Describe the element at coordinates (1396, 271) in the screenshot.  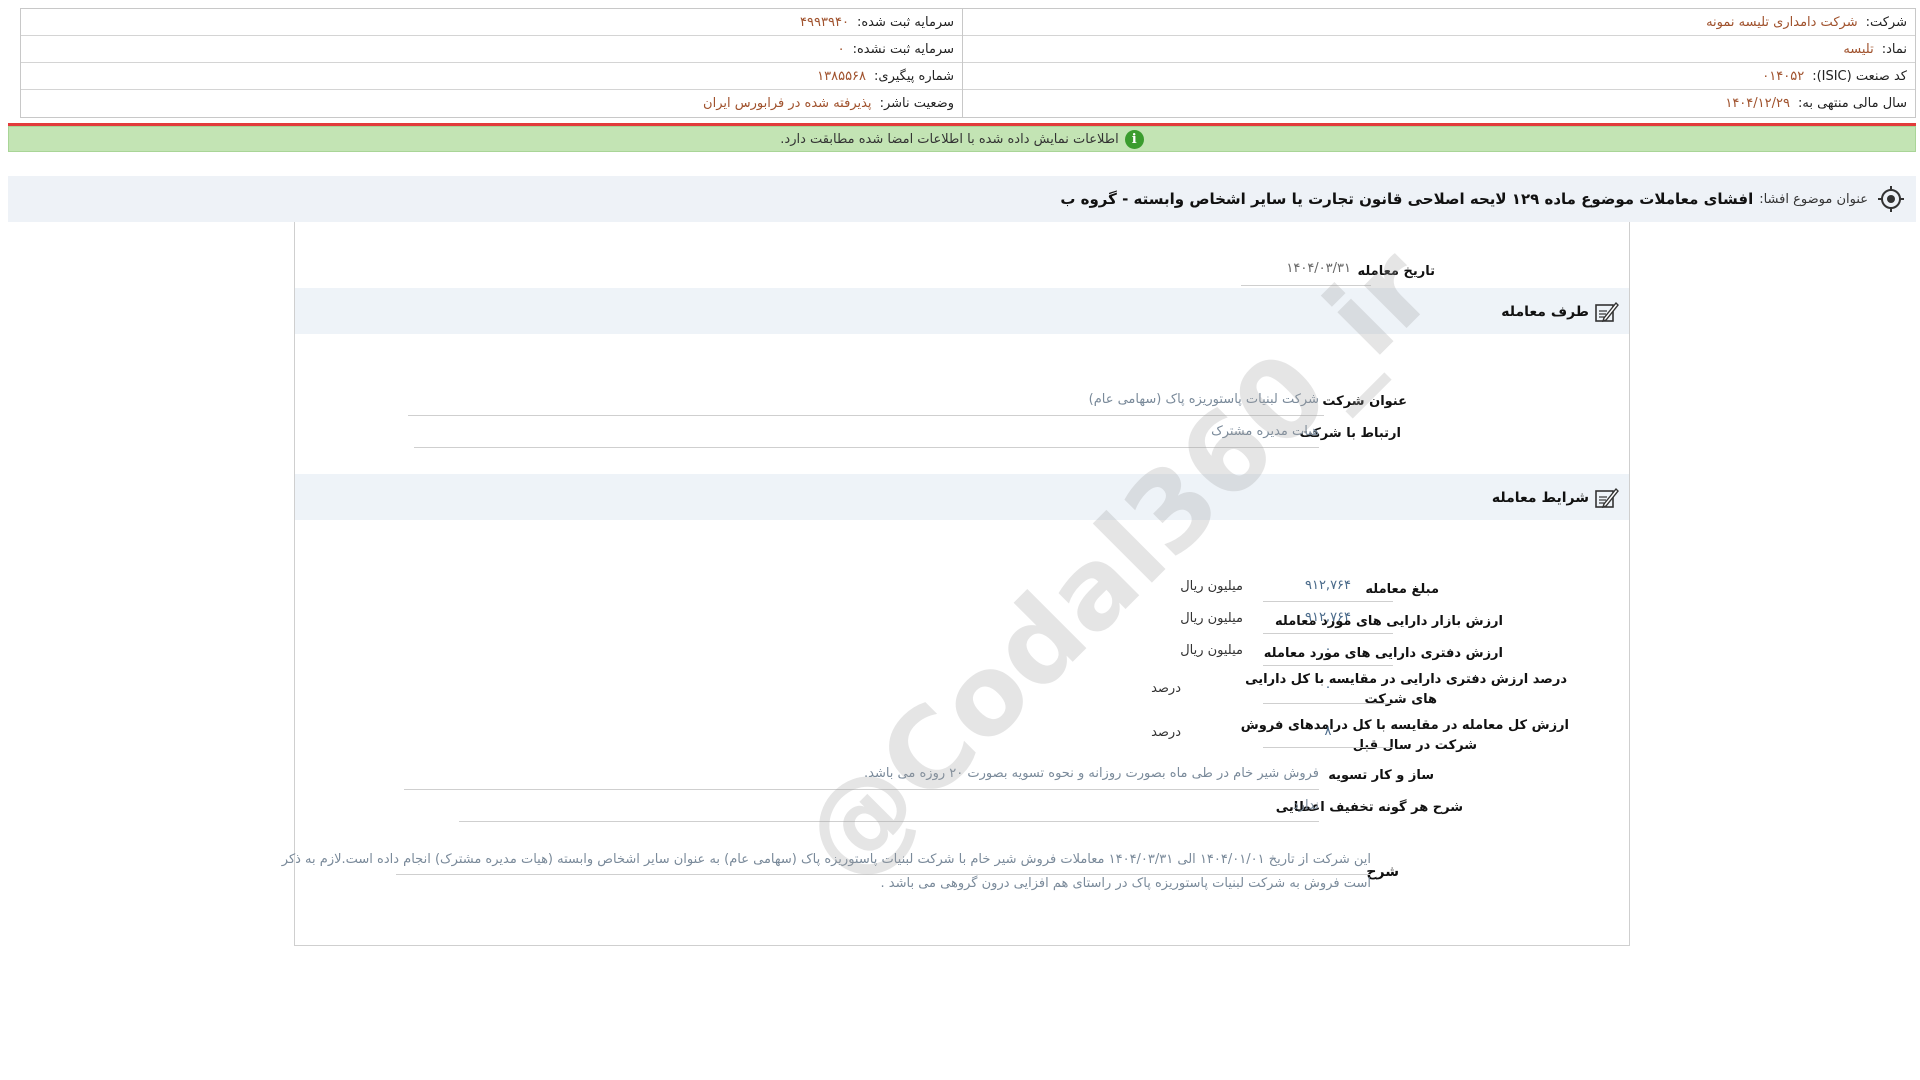
I see `deal-date-label: تاریخ معامله` at that location.